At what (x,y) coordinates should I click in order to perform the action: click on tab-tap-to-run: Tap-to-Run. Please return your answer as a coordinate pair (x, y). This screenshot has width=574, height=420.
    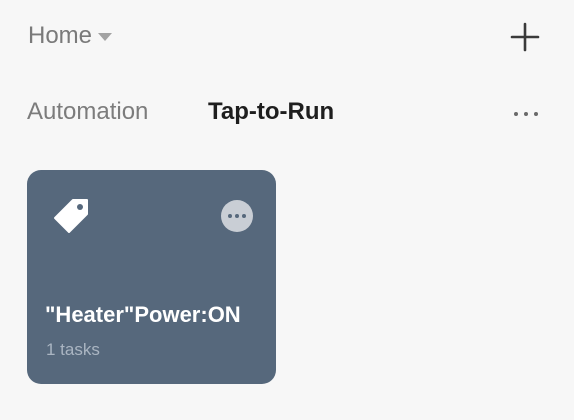
    Looking at the image, I should click on (271, 112).